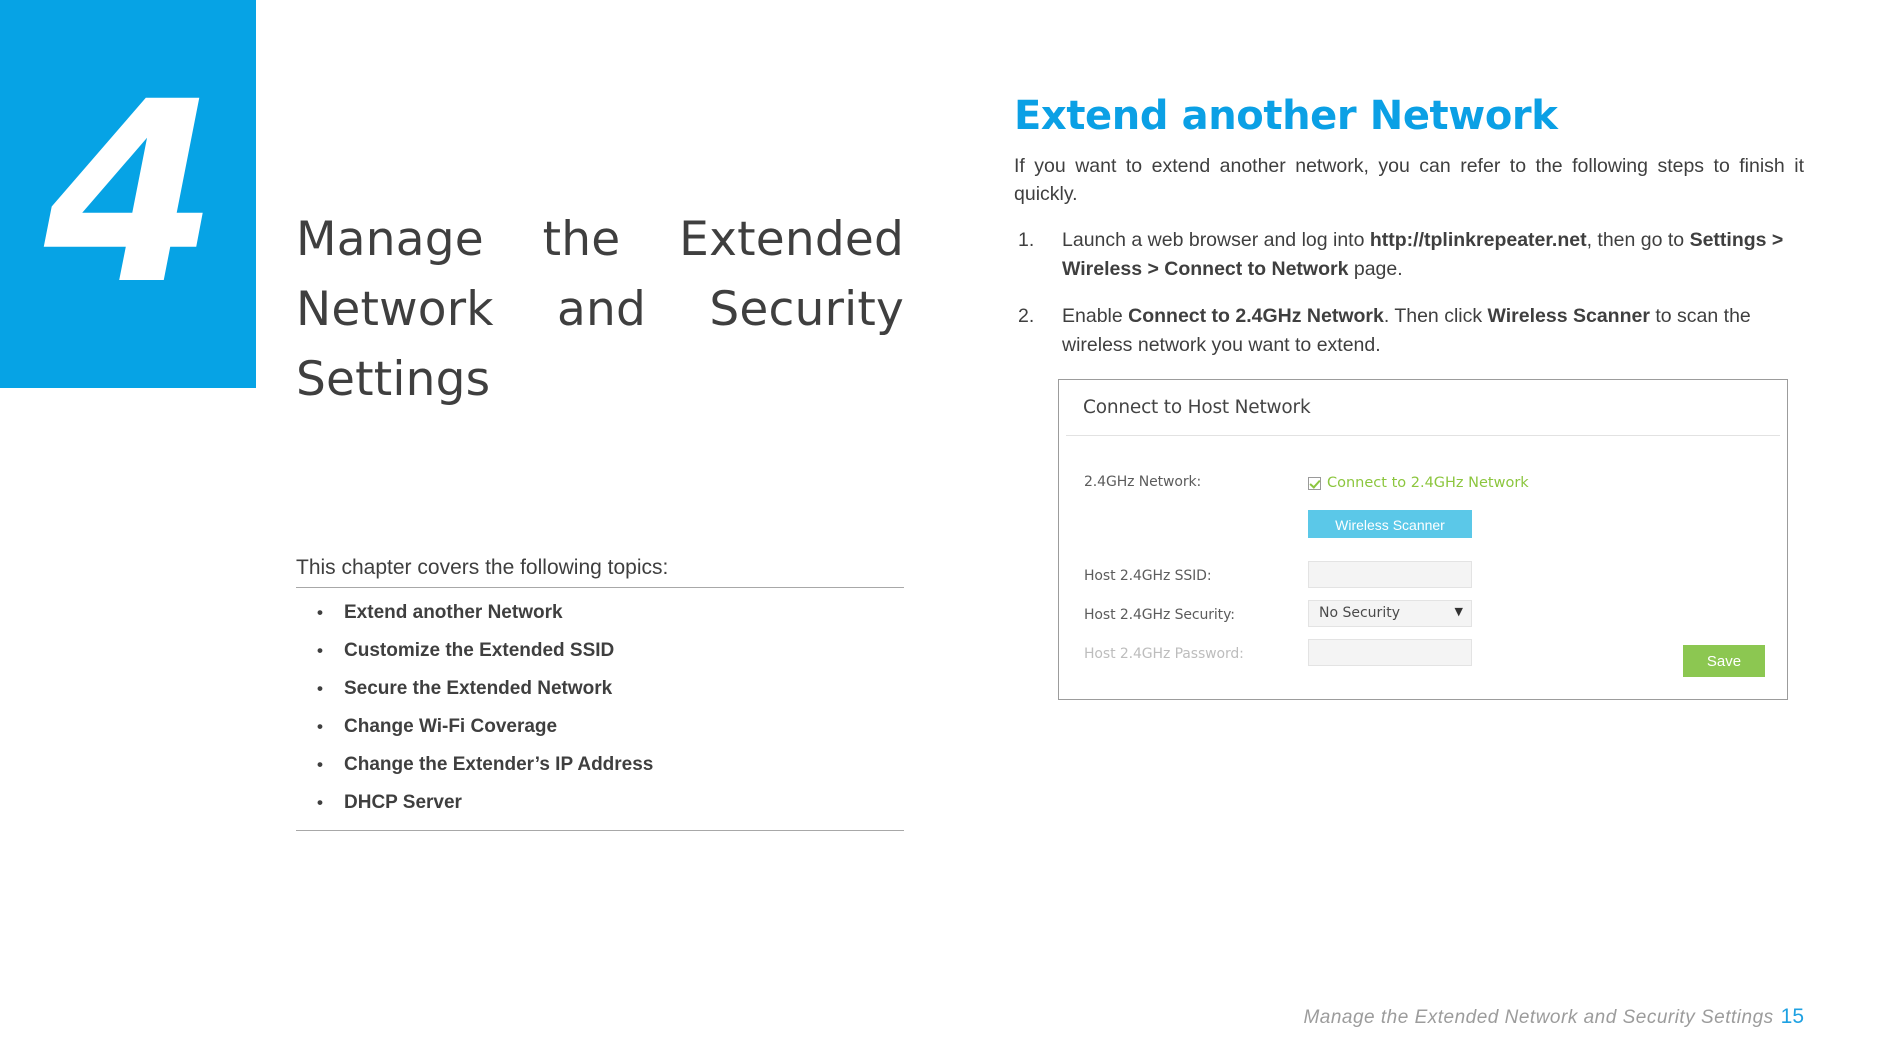 This screenshot has height=1064, width=1891. I want to click on ui-label-password: Host 2.4GHz Password:, so click(1164, 654).